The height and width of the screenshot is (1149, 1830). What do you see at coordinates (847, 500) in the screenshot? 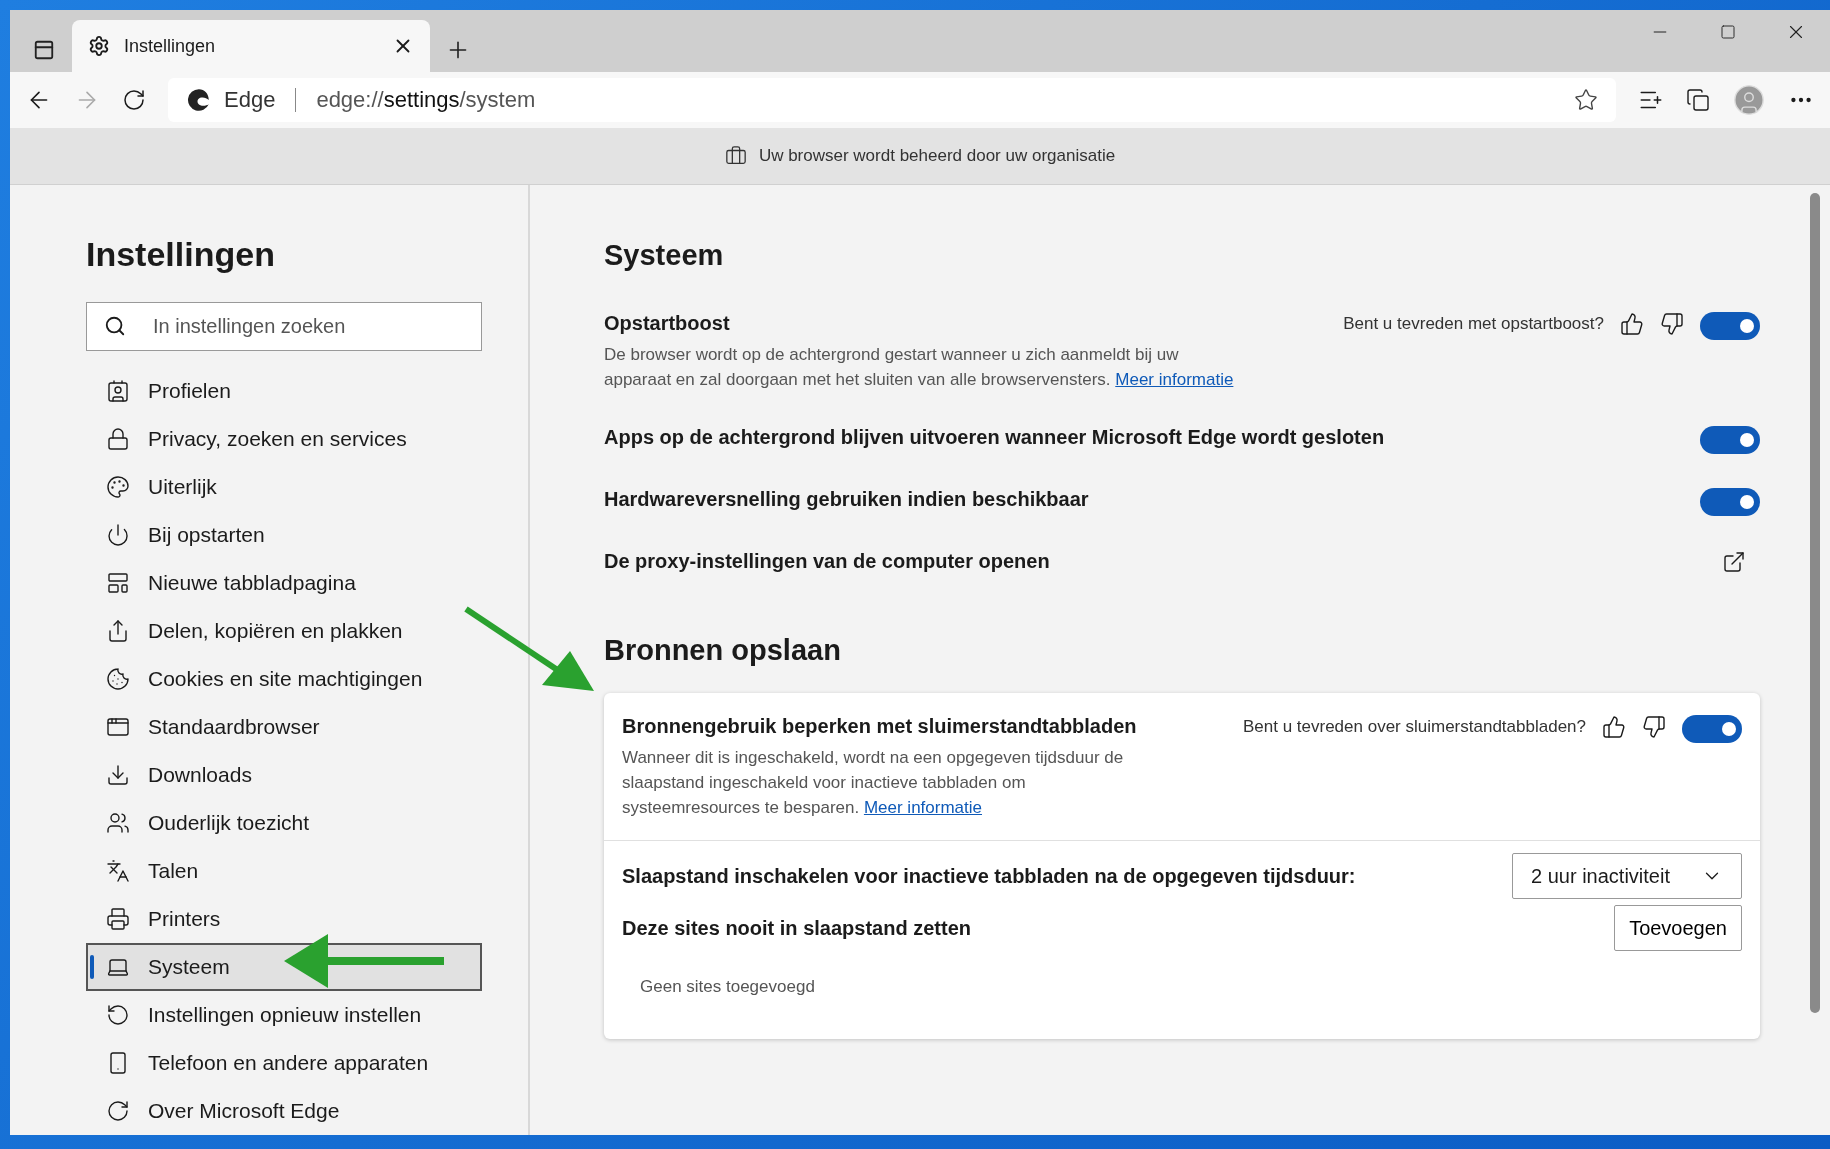
I see `setting-label: Hardwareversnelling gebruiken indien beschikbaar` at bounding box center [847, 500].